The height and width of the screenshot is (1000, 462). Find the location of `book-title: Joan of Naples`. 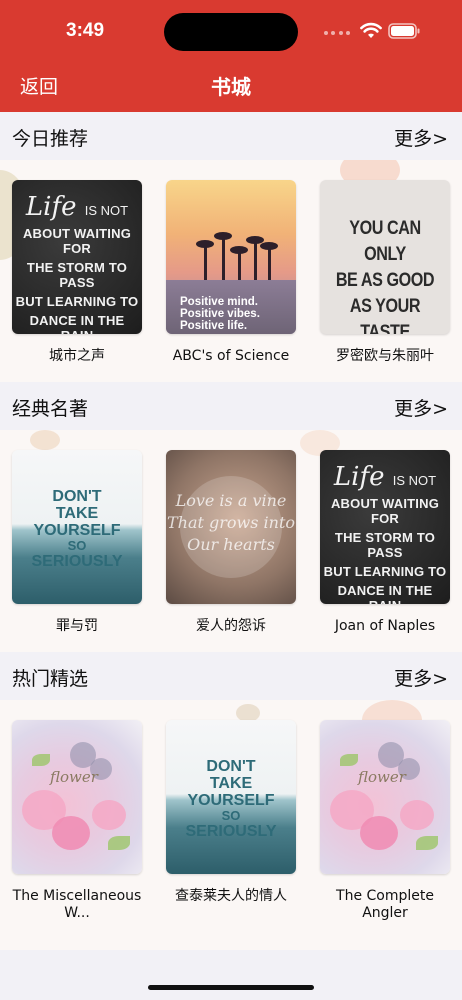

book-title: Joan of Naples is located at coordinates (385, 626).